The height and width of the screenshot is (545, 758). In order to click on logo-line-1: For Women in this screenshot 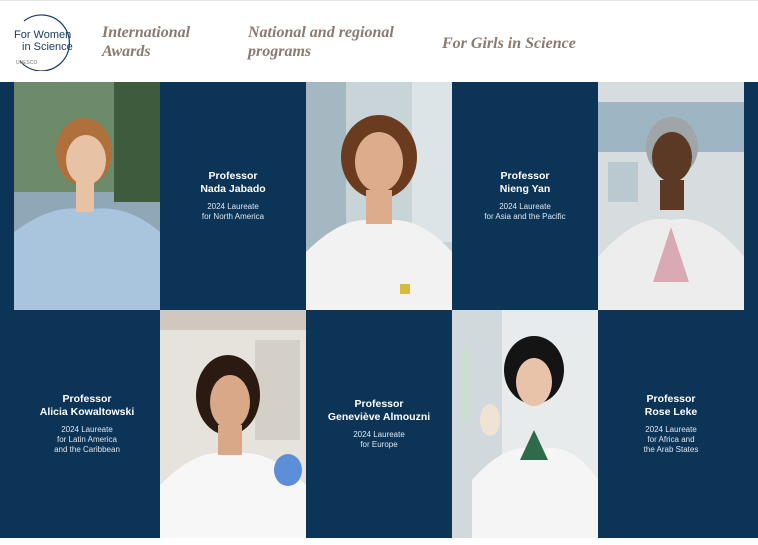, I will do `click(43, 35)`.